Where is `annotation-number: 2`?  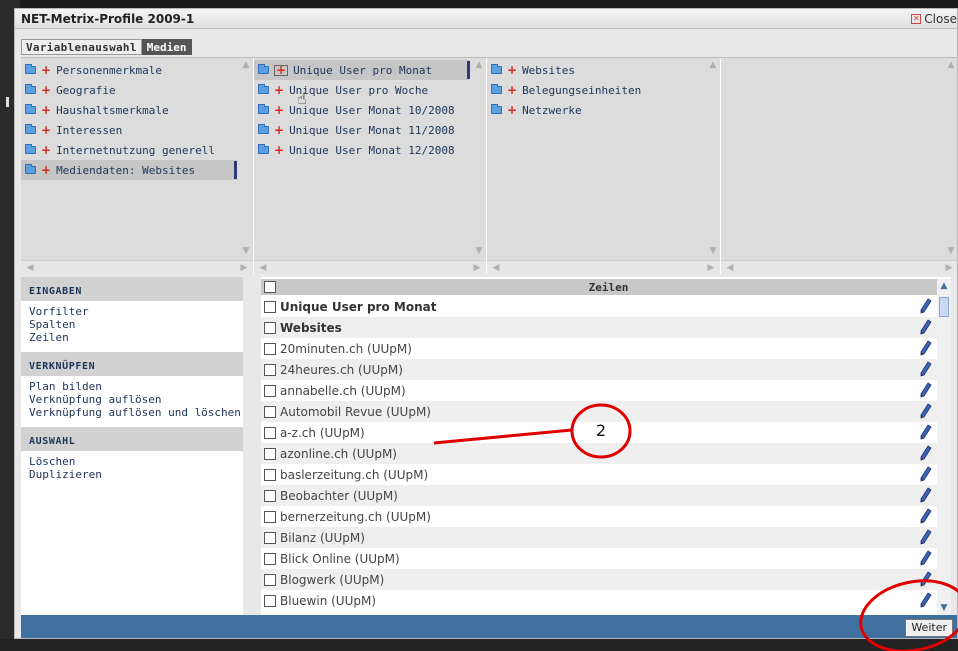
annotation-number: 2 is located at coordinates (601, 430).